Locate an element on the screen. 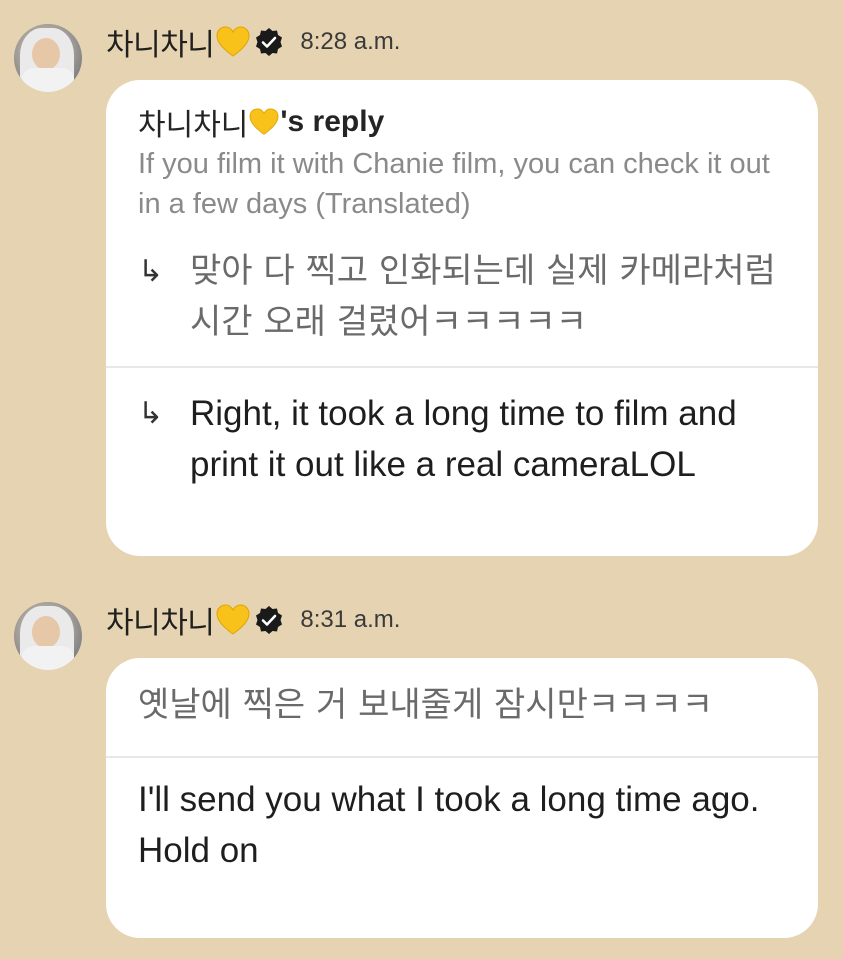 Image resolution: width=843 pixels, height=959 pixels. original-text-section: ↳ 맞아 다 찍고 인화되는데 실제 카메라처럼 시간 오래 걸렸어ㅋㅋㅋㅋㅋ is located at coordinates (462, 295).